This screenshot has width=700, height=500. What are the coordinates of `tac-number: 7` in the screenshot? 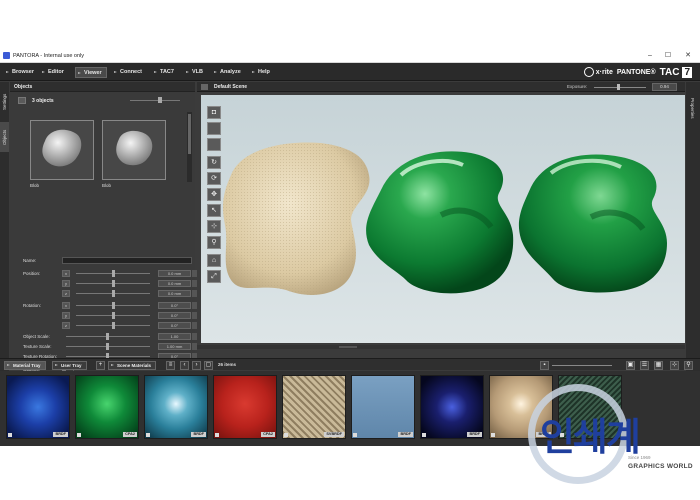 It's located at (687, 72).